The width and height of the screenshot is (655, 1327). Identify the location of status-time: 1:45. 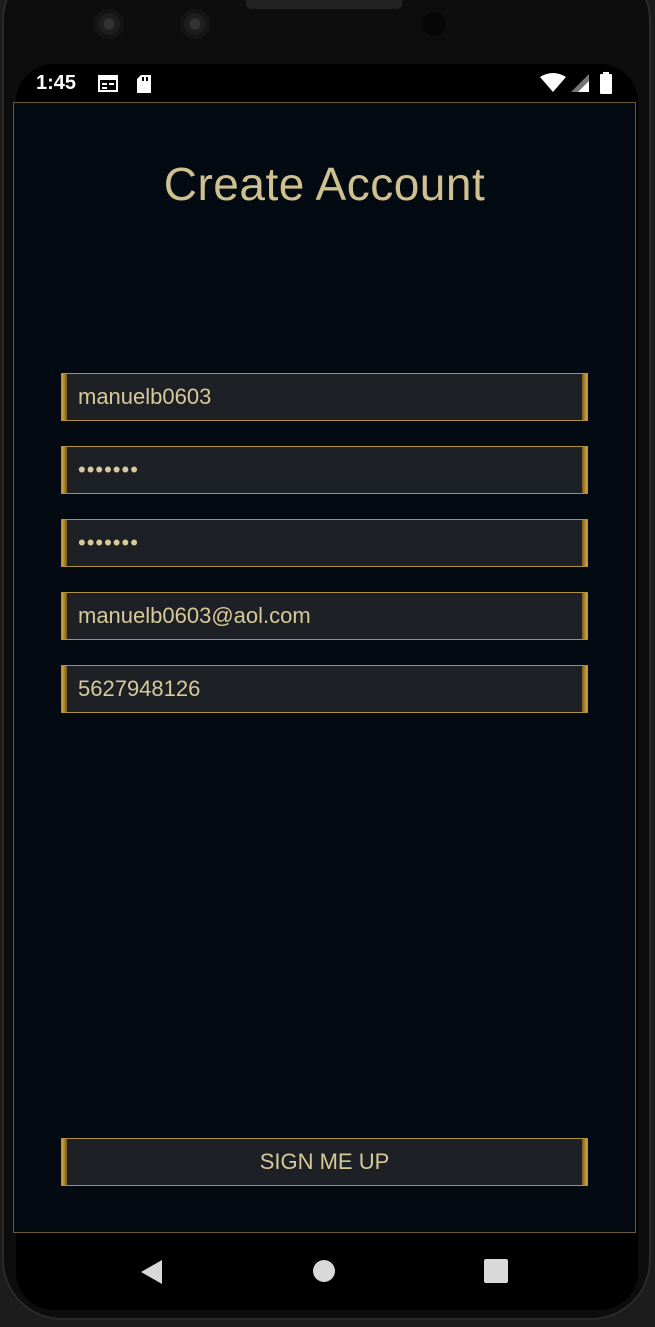
(56, 83).